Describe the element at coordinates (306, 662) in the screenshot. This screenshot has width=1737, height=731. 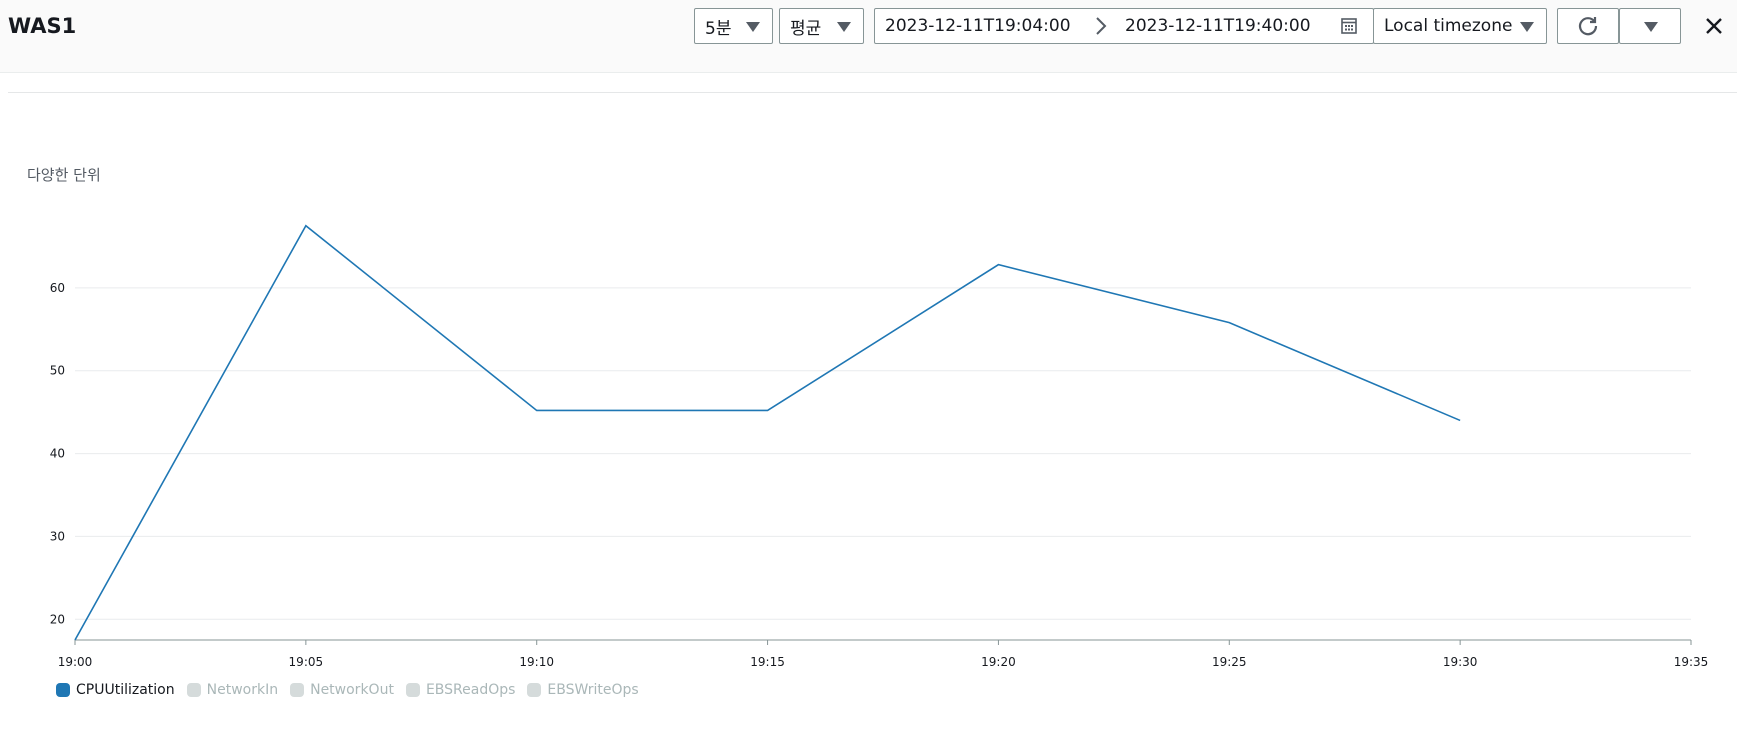
I see `x-tick-label: 19:05` at that location.